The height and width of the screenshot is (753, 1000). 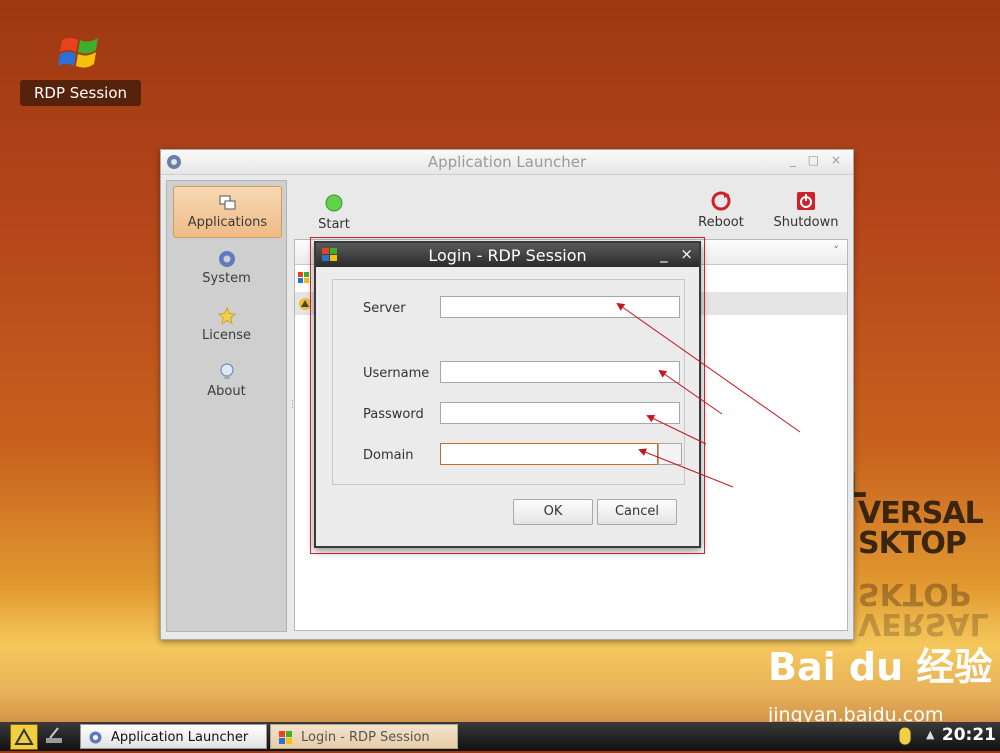 I want to click on clock: 20:21, so click(x=969, y=735).